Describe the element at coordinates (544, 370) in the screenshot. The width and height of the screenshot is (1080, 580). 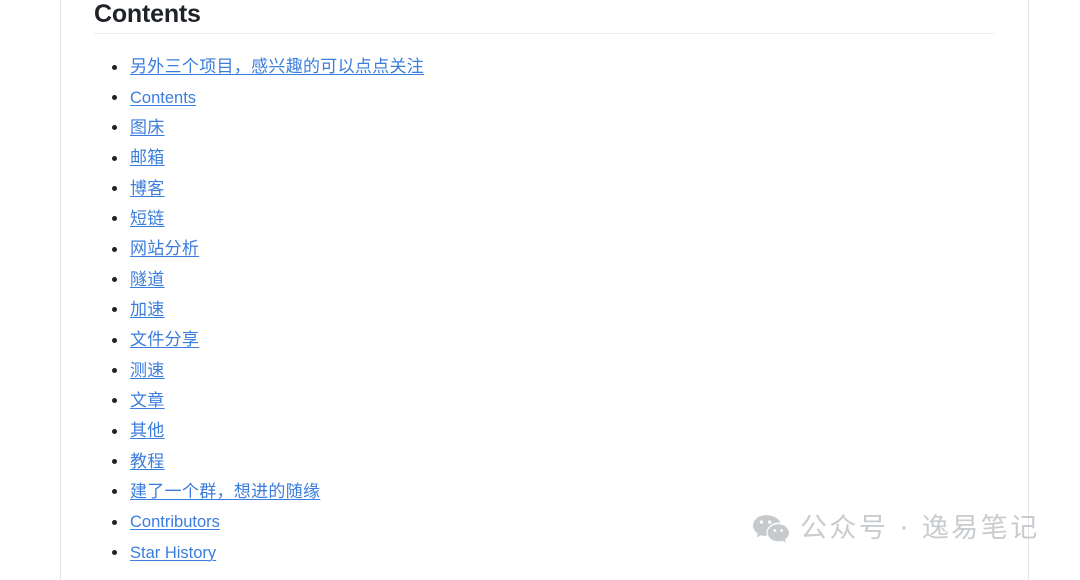
I see `list-item: 测速` at that location.